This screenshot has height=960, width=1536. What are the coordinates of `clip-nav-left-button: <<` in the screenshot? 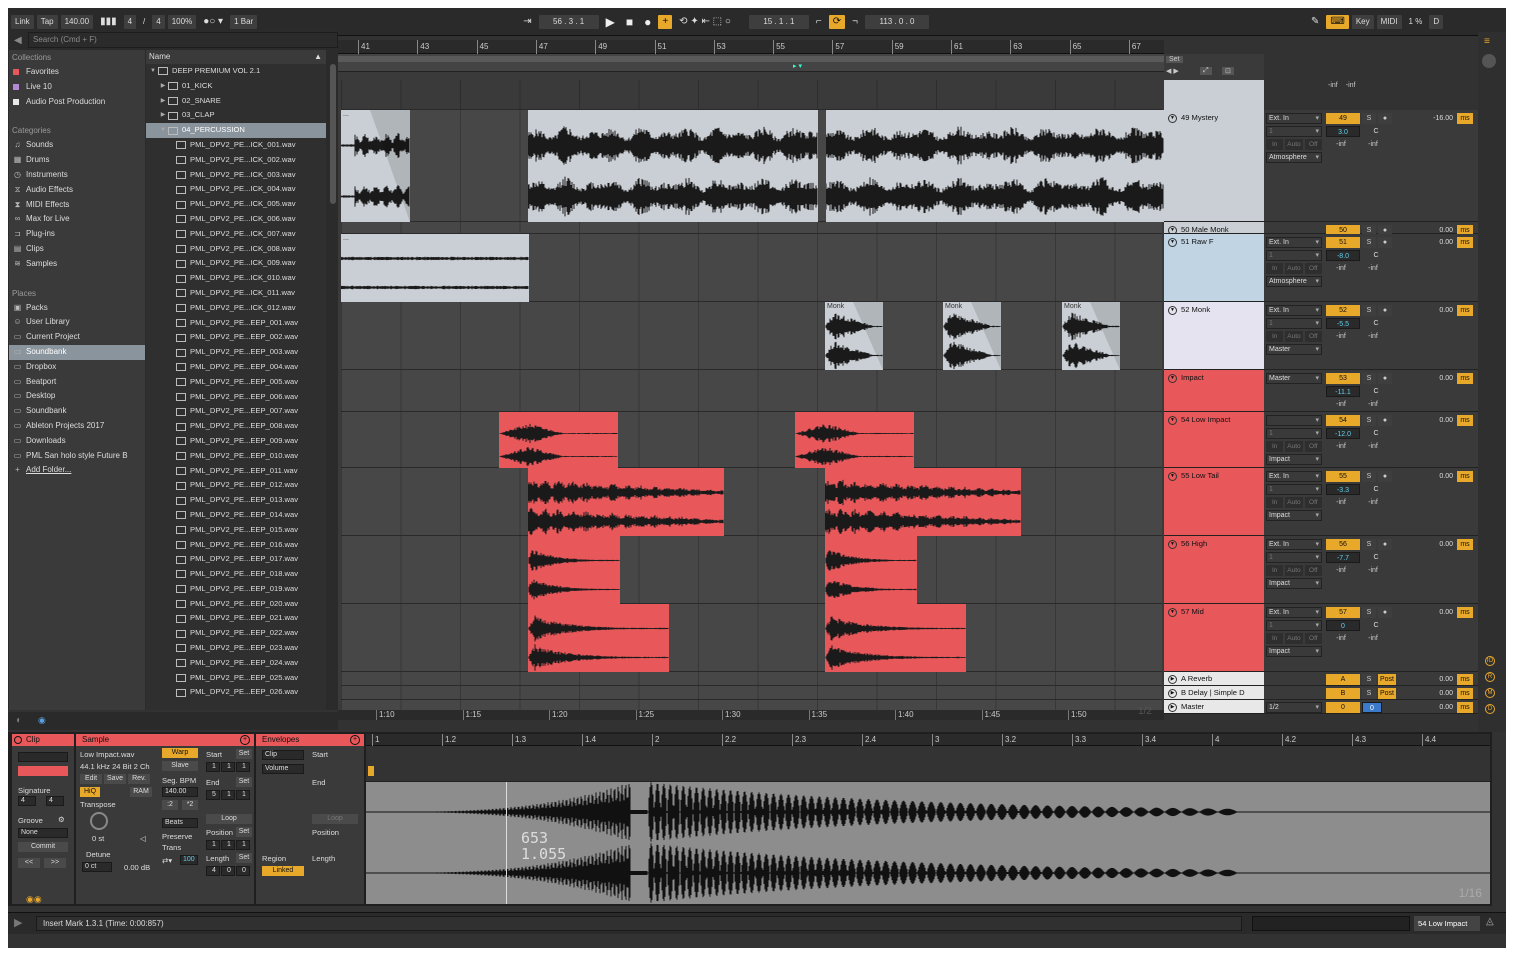 It's located at (29, 863).